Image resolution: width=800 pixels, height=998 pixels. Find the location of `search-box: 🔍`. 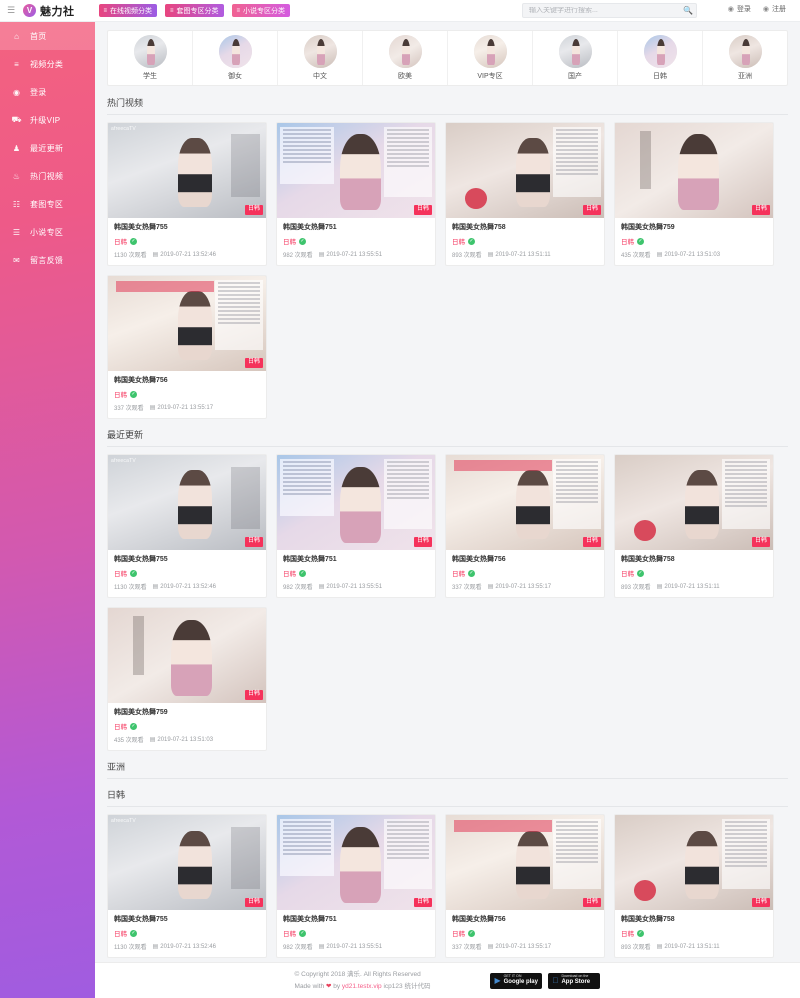

search-box: 🔍 is located at coordinates (609, 10).